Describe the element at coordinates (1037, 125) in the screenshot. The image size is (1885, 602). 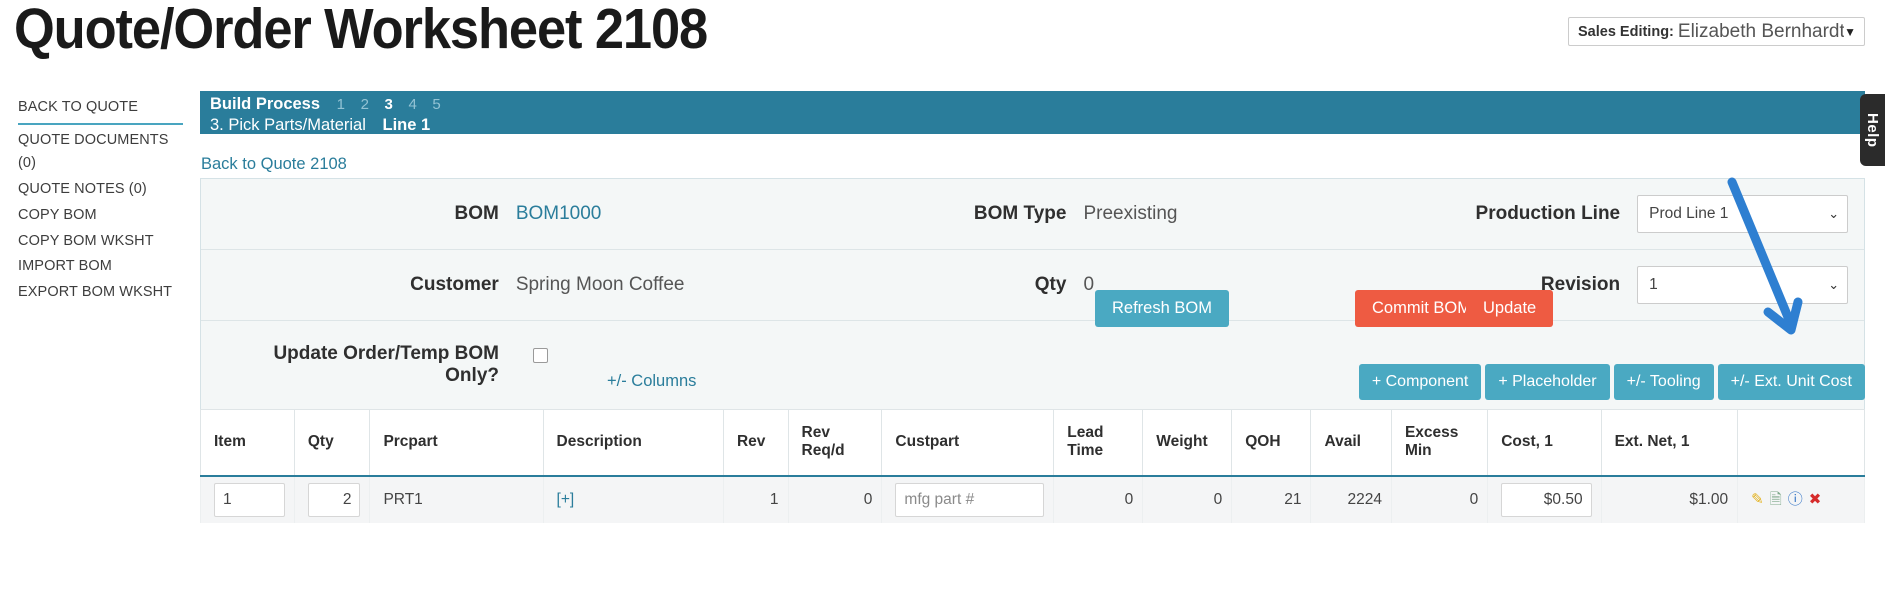
I see `build-process-current-row: 3. Pick Parts/Material Line 1` at that location.